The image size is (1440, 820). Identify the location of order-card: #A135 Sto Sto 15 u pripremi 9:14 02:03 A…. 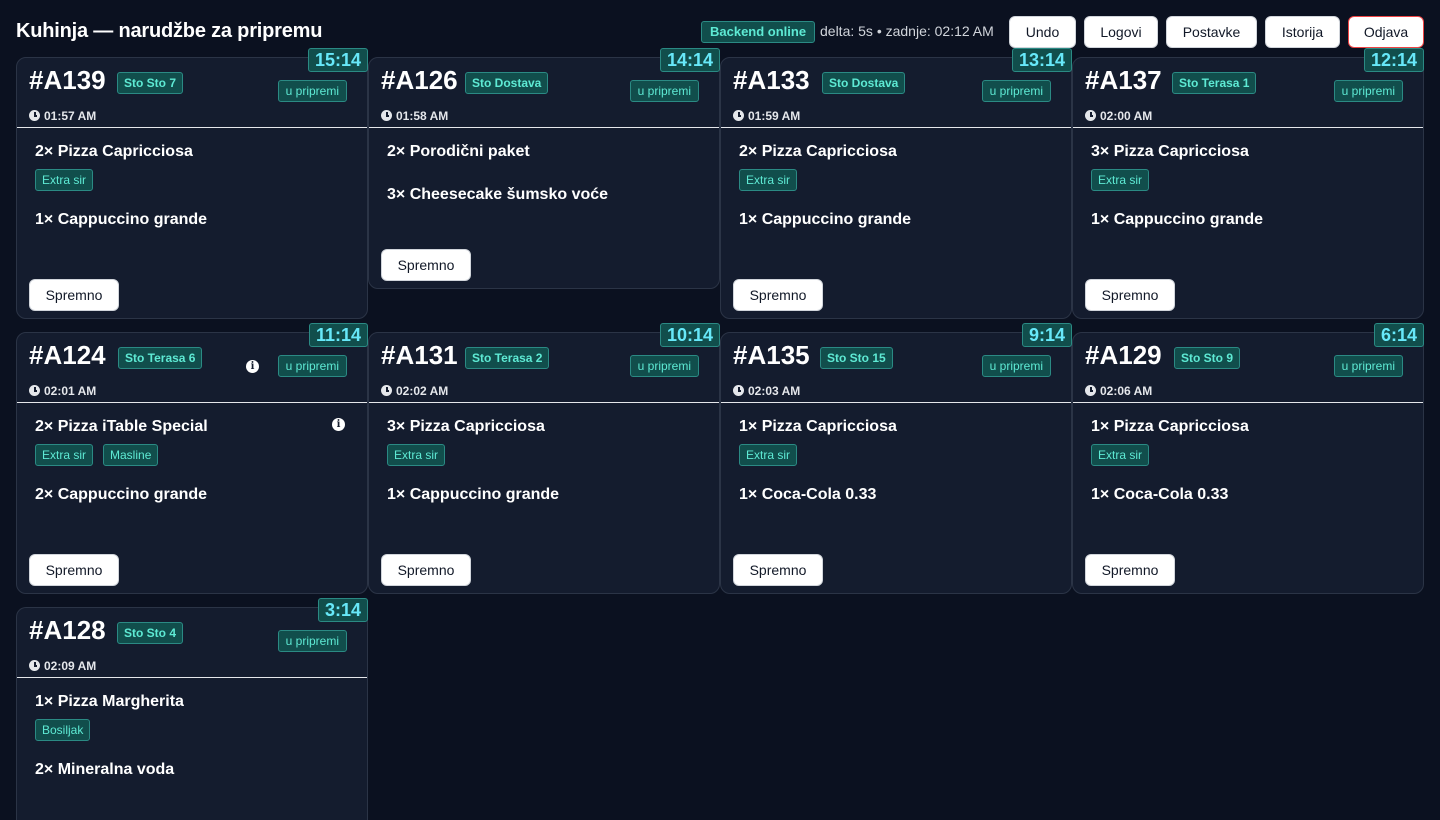
(896, 458).